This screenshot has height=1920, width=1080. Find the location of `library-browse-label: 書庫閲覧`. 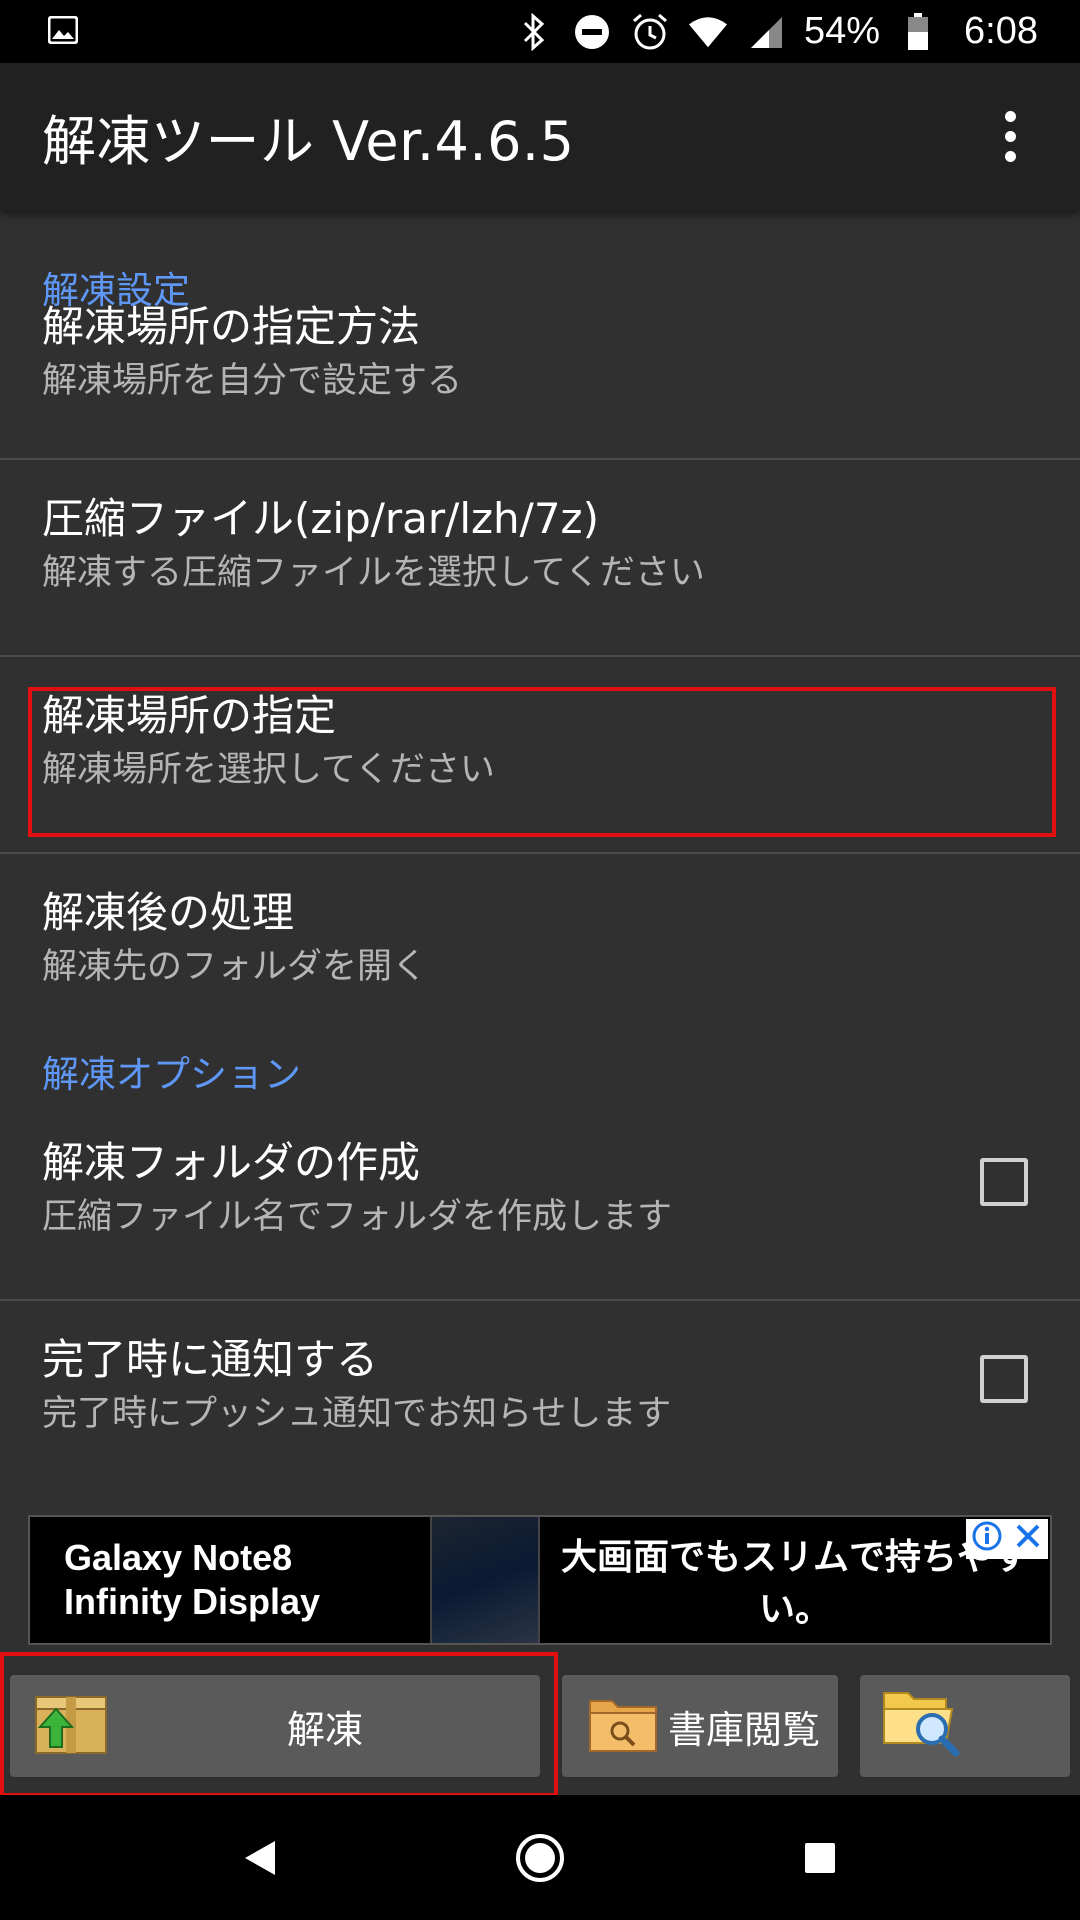

library-browse-label: 書庫閲覧 is located at coordinates (744, 1729).